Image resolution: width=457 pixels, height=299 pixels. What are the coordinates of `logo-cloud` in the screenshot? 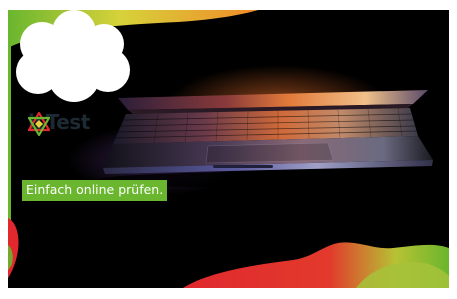 It's located at (73, 56).